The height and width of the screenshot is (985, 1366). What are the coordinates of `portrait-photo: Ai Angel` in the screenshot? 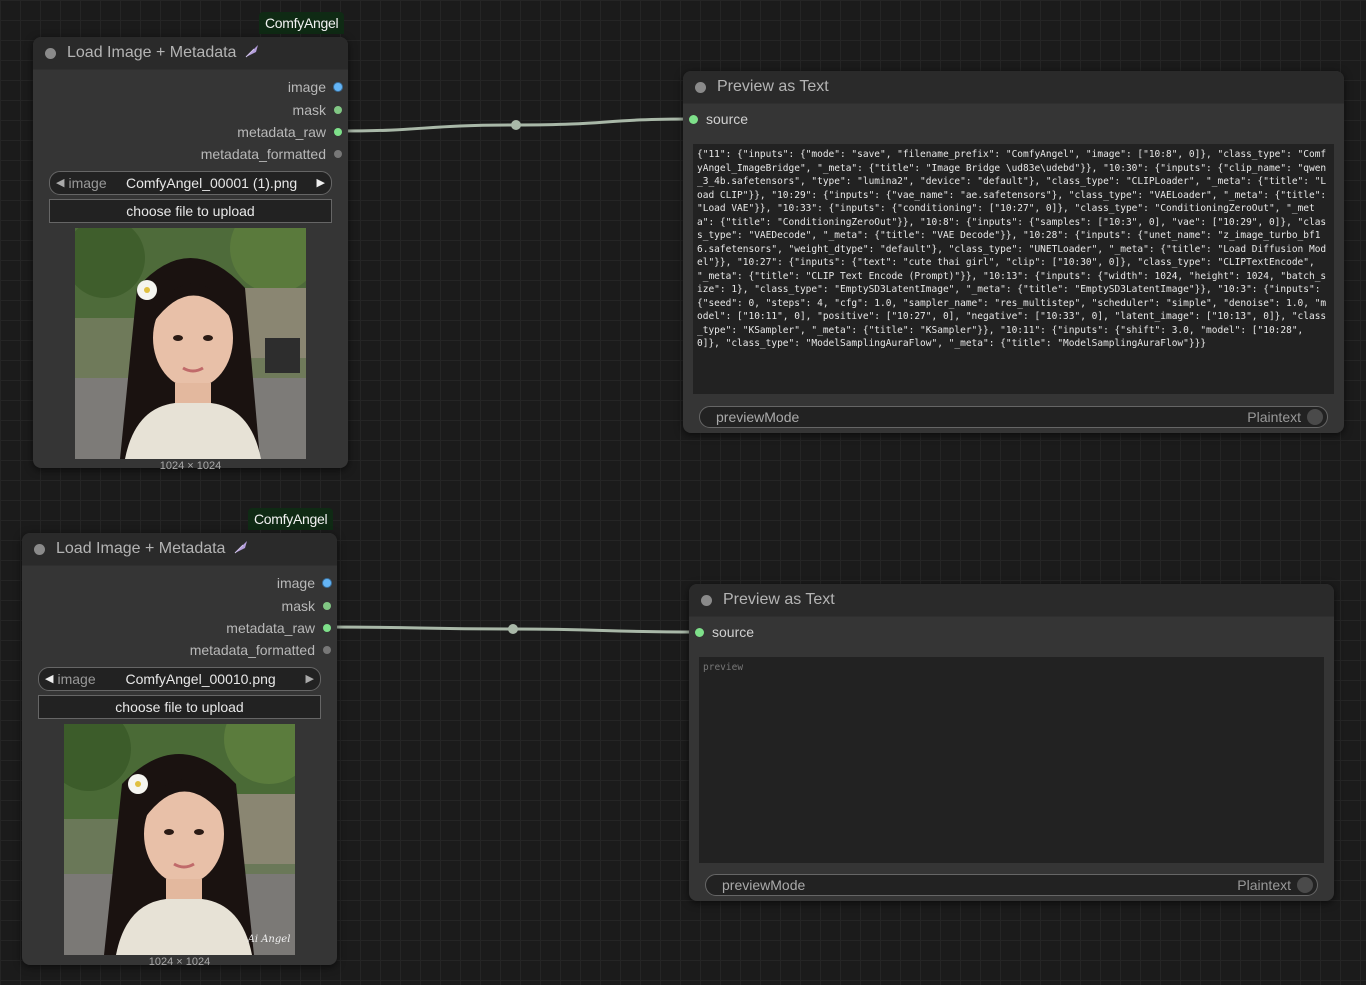 It's located at (179, 839).